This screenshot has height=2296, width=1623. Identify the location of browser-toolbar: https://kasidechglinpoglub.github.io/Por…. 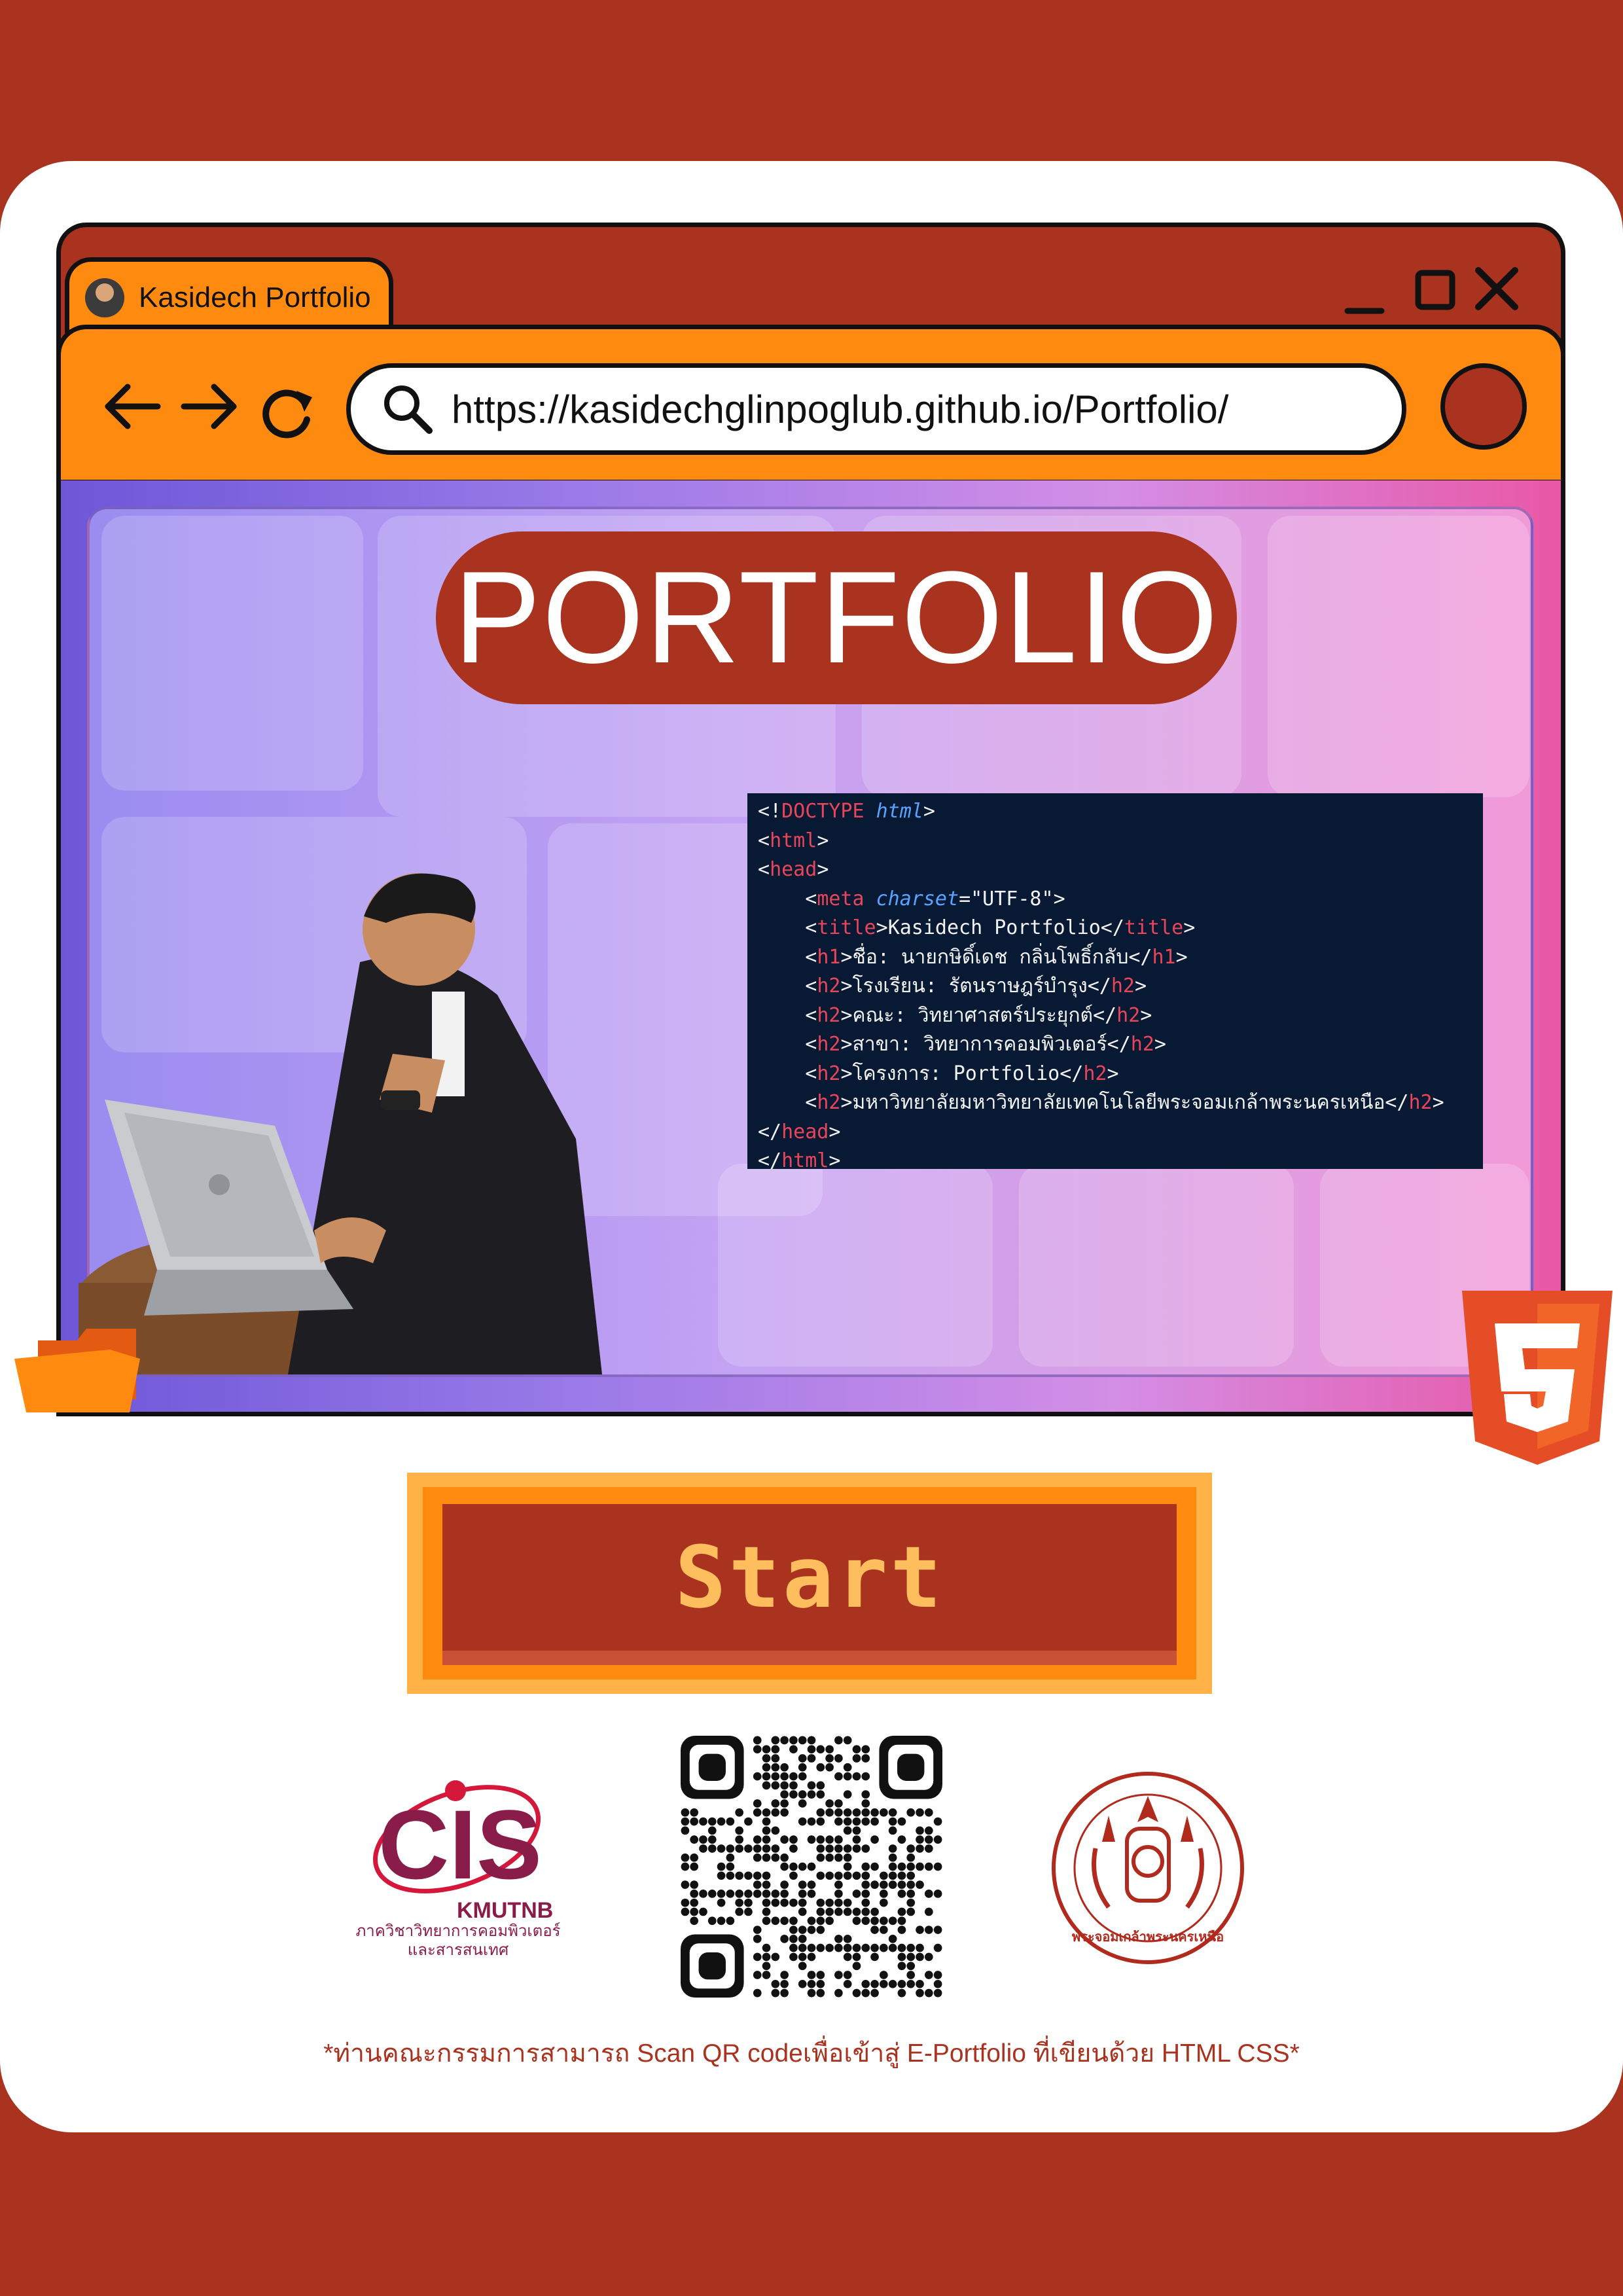
(810, 404).